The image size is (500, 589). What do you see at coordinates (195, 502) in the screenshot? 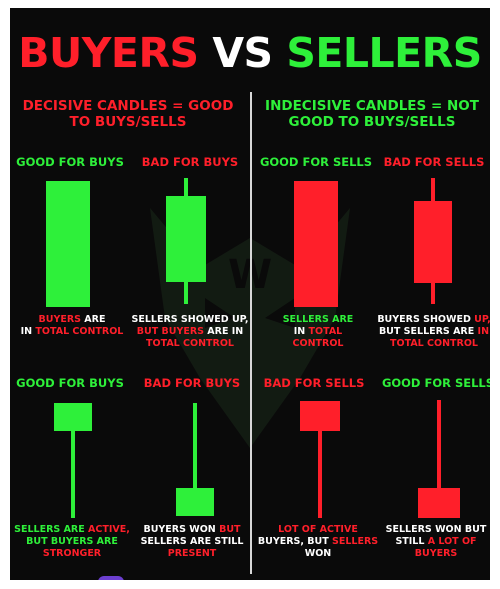
I see `r2c2-candle-body` at bounding box center [195, 502].